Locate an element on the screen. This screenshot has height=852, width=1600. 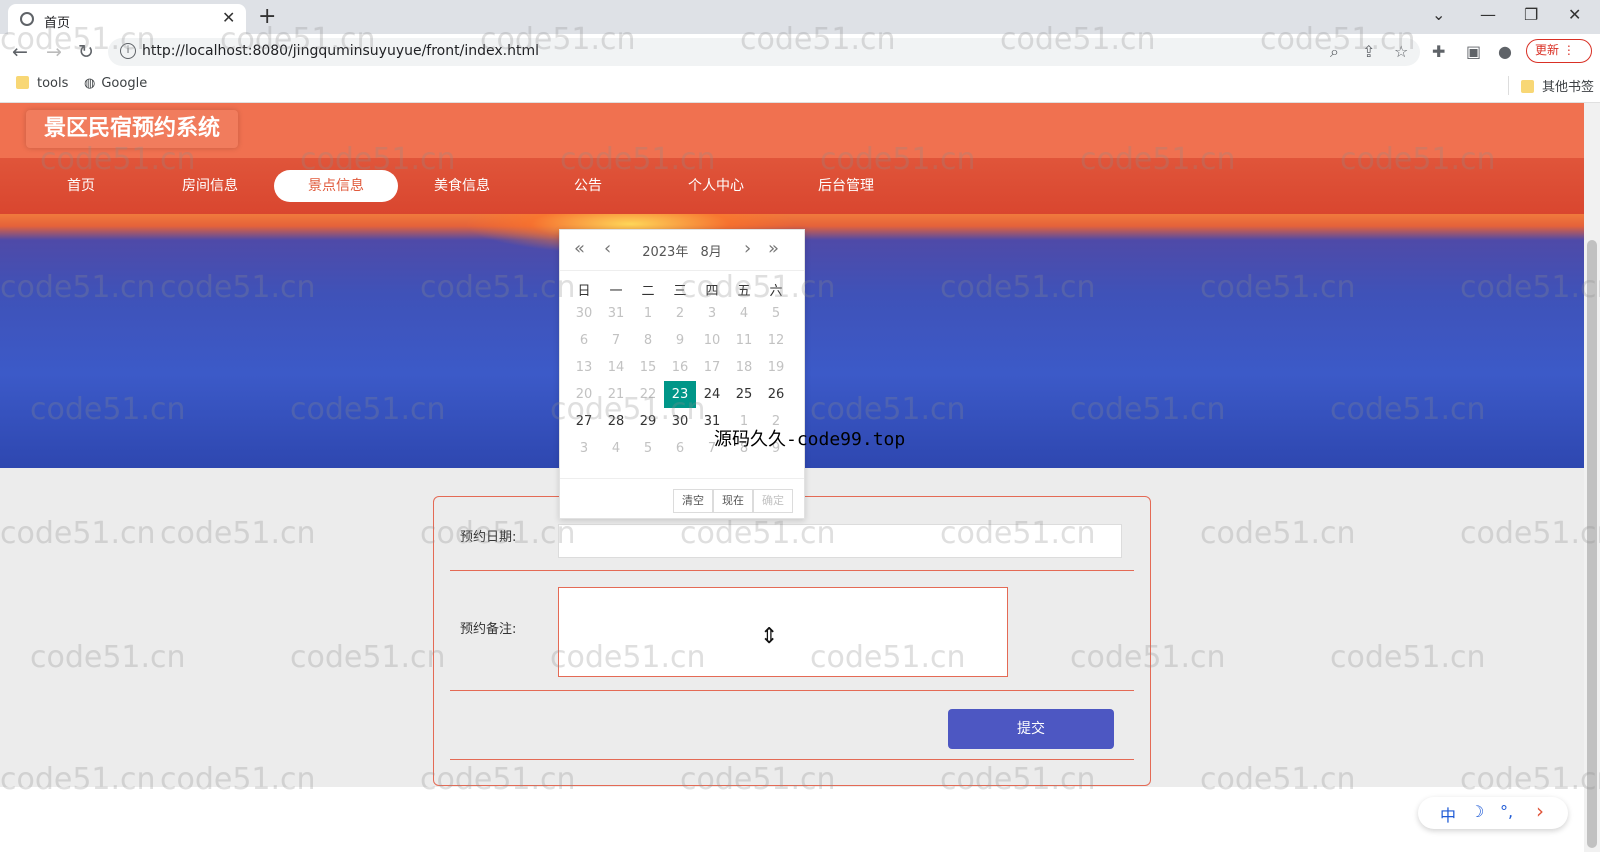
year-label: 2023年 is located at coordinates (665, 252).